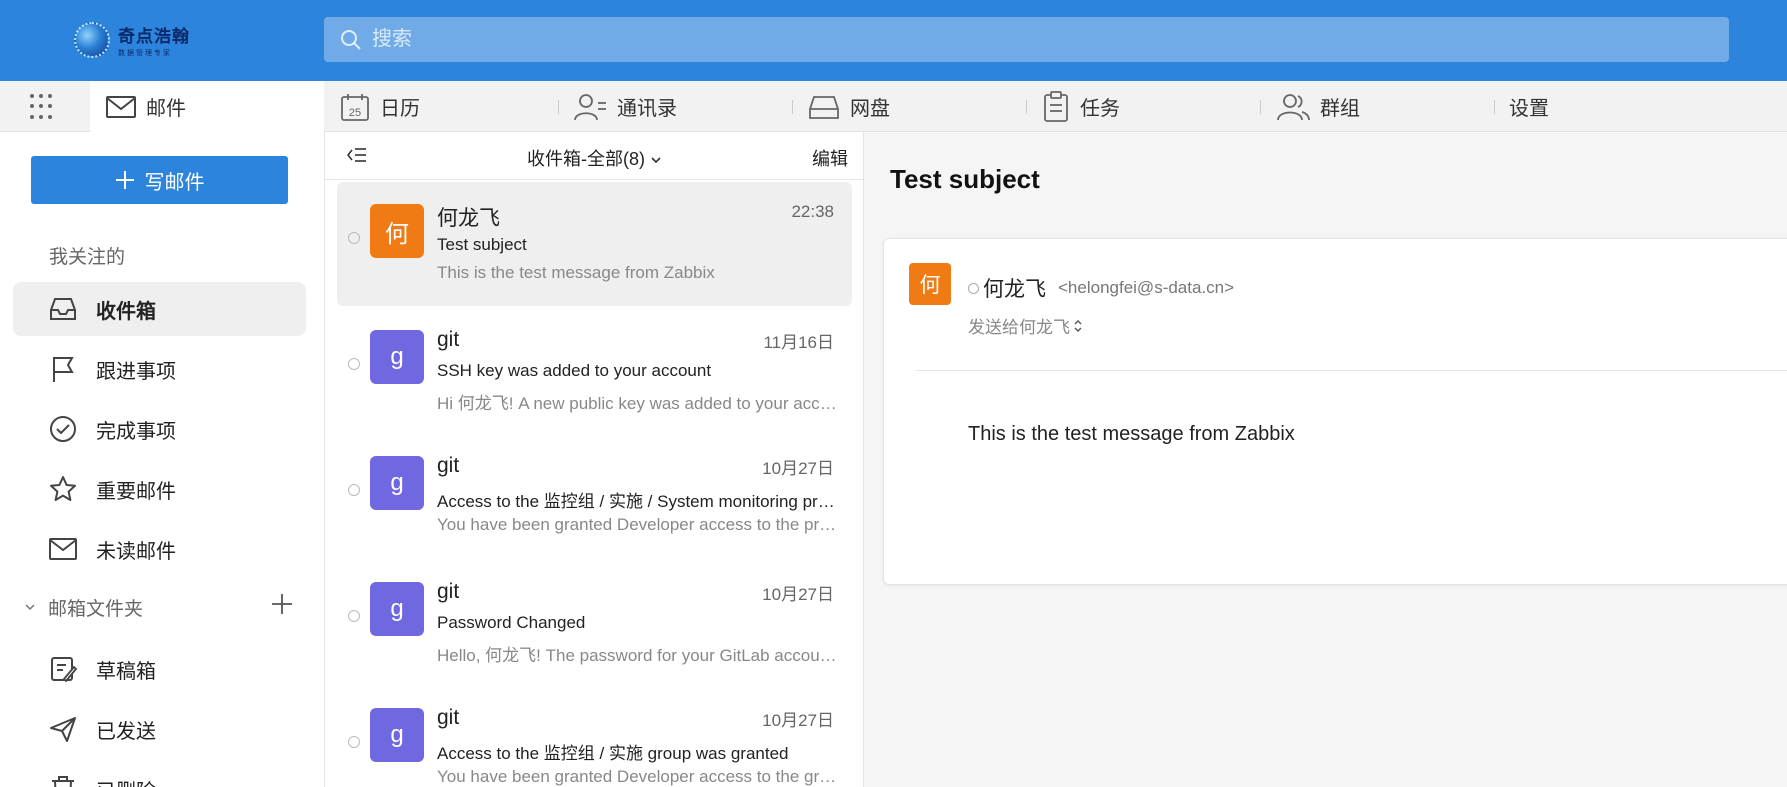 Image resolution: width=1787 pixels, height=787 pixels. I want to click on add-folder-icon, so click(282, 604).